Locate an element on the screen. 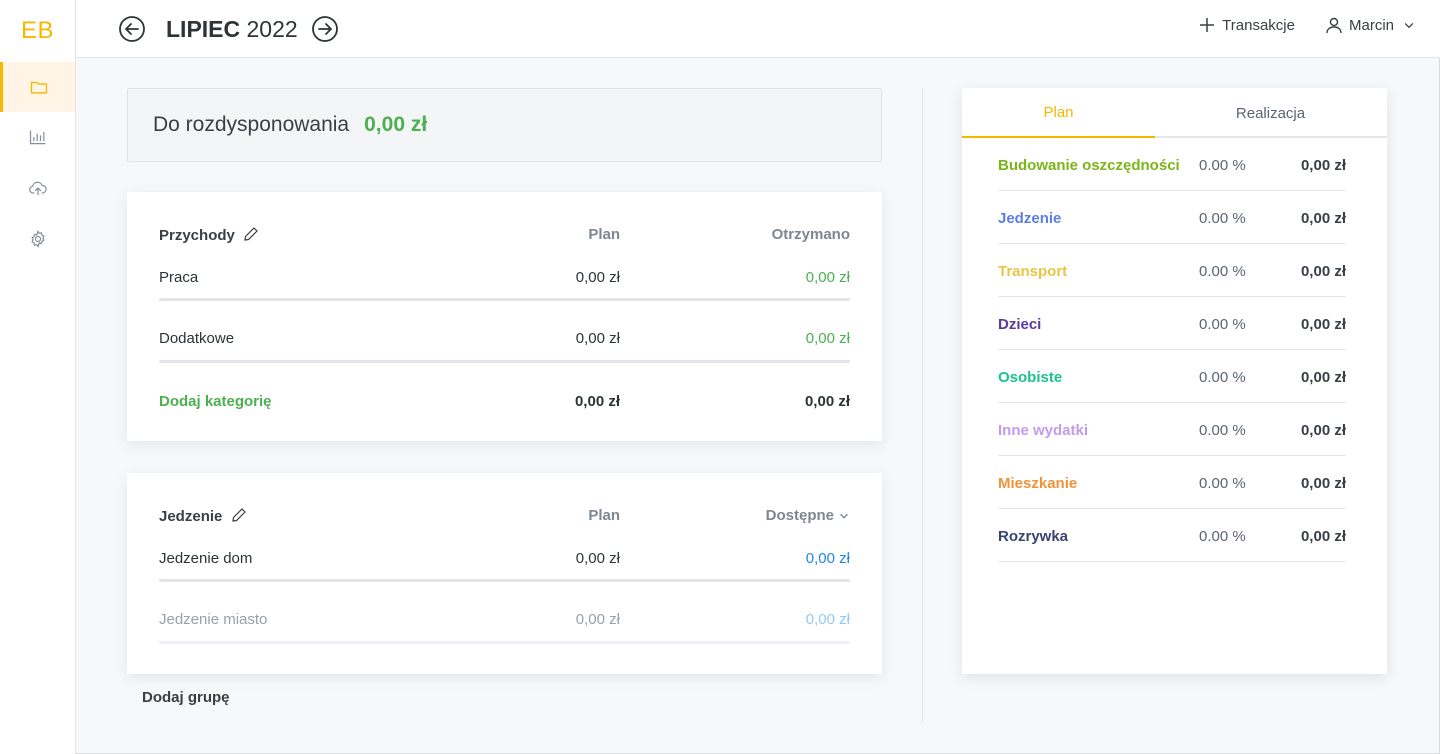 This screenshot has width=1440, height=754. category-row: Dodatkowe 0,00 zł 0,00 zł is located at coordinates (504, 340).